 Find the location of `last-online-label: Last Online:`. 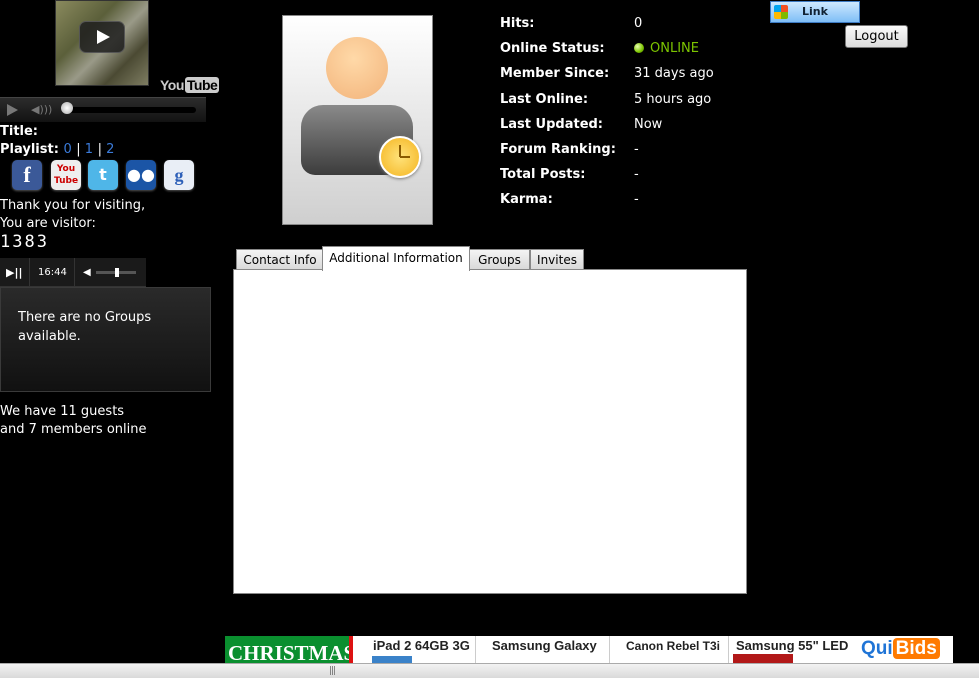

last-online-label: Last Online: is located at coordinates (544, 99).